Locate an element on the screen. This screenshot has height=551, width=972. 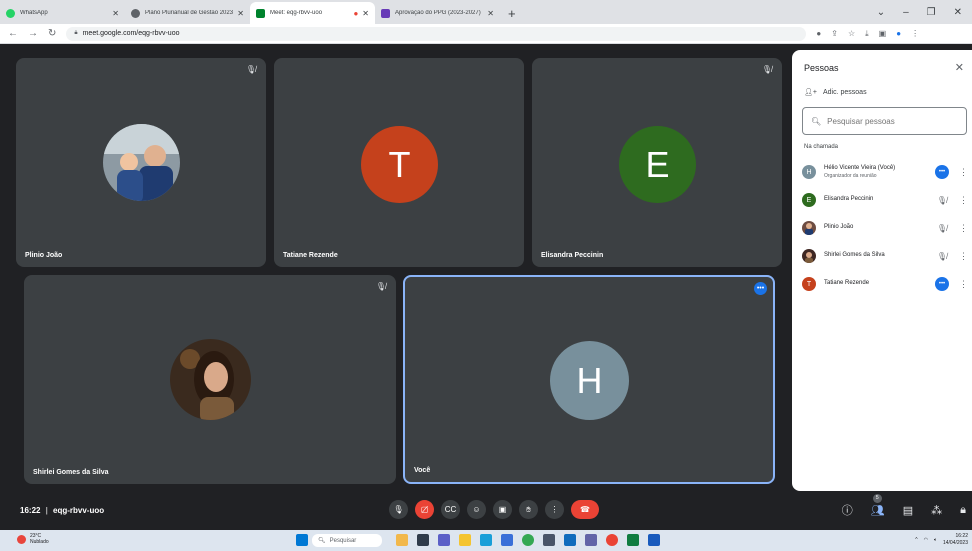
microphone-button: 🎙︎ is located at coordinates (398, 509).